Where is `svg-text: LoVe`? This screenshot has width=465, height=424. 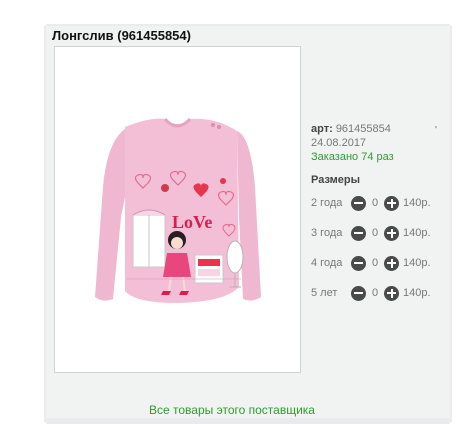 svg-text: LoVe is located at coordinates (192, 222).